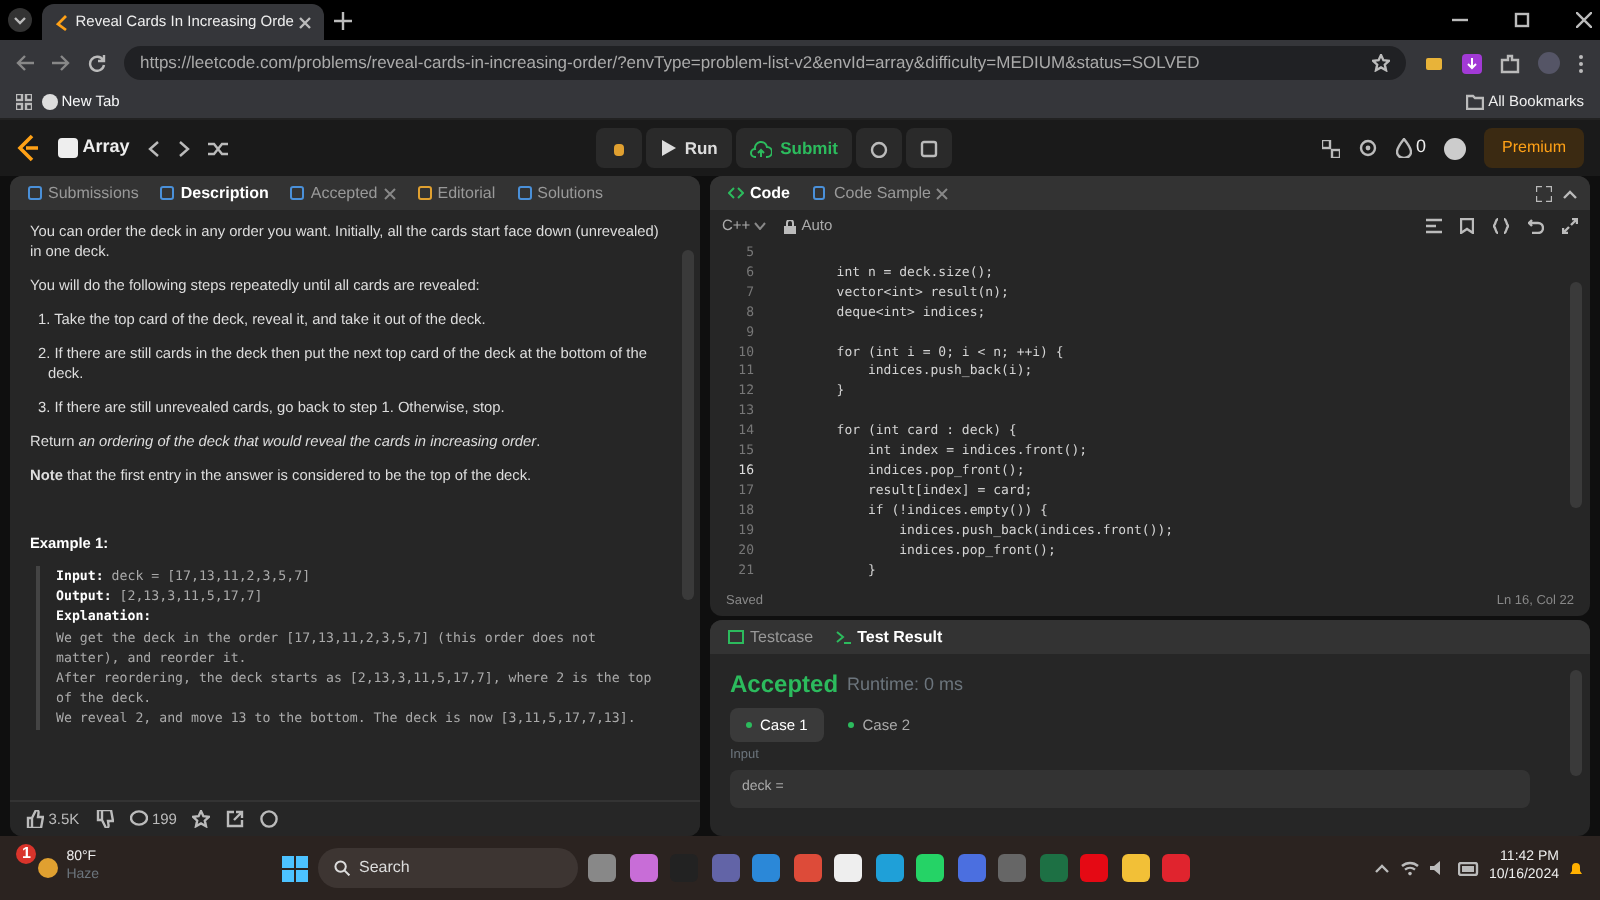 This screenshot has height=900, width=1600. Describe the element at coordinates (1576, 868) in the screenshot. I see `bell-icon` at that location.